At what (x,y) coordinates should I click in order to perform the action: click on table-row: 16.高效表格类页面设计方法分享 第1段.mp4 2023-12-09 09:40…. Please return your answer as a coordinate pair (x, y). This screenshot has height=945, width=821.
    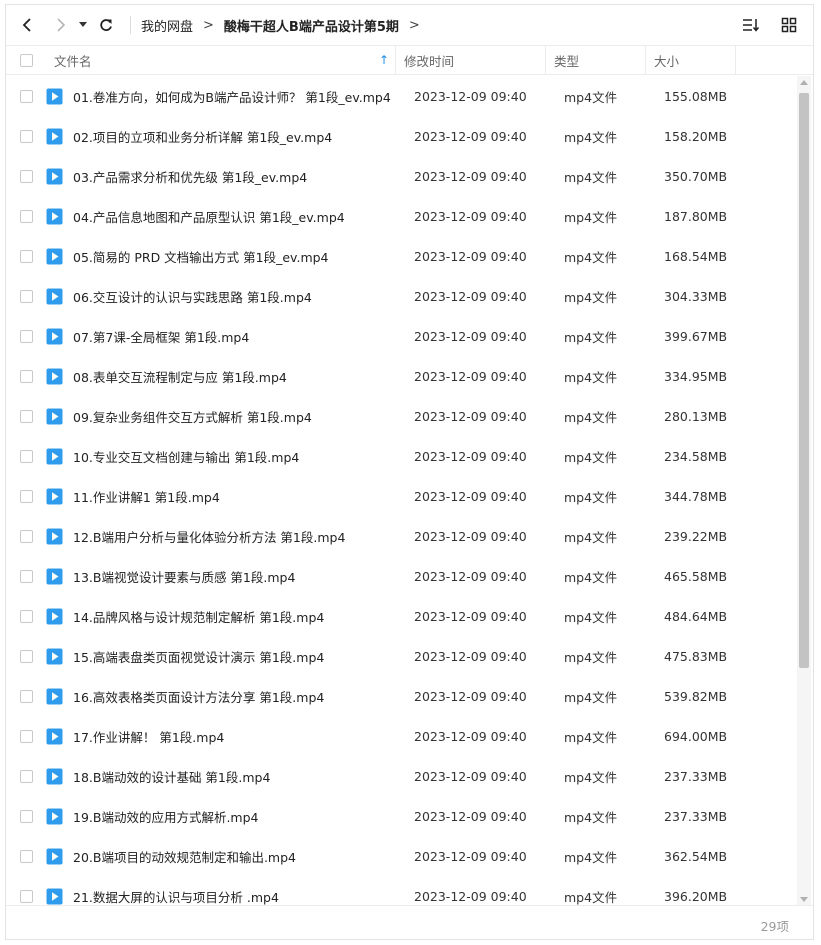
    Looking at the image, I should click on (401, 696).